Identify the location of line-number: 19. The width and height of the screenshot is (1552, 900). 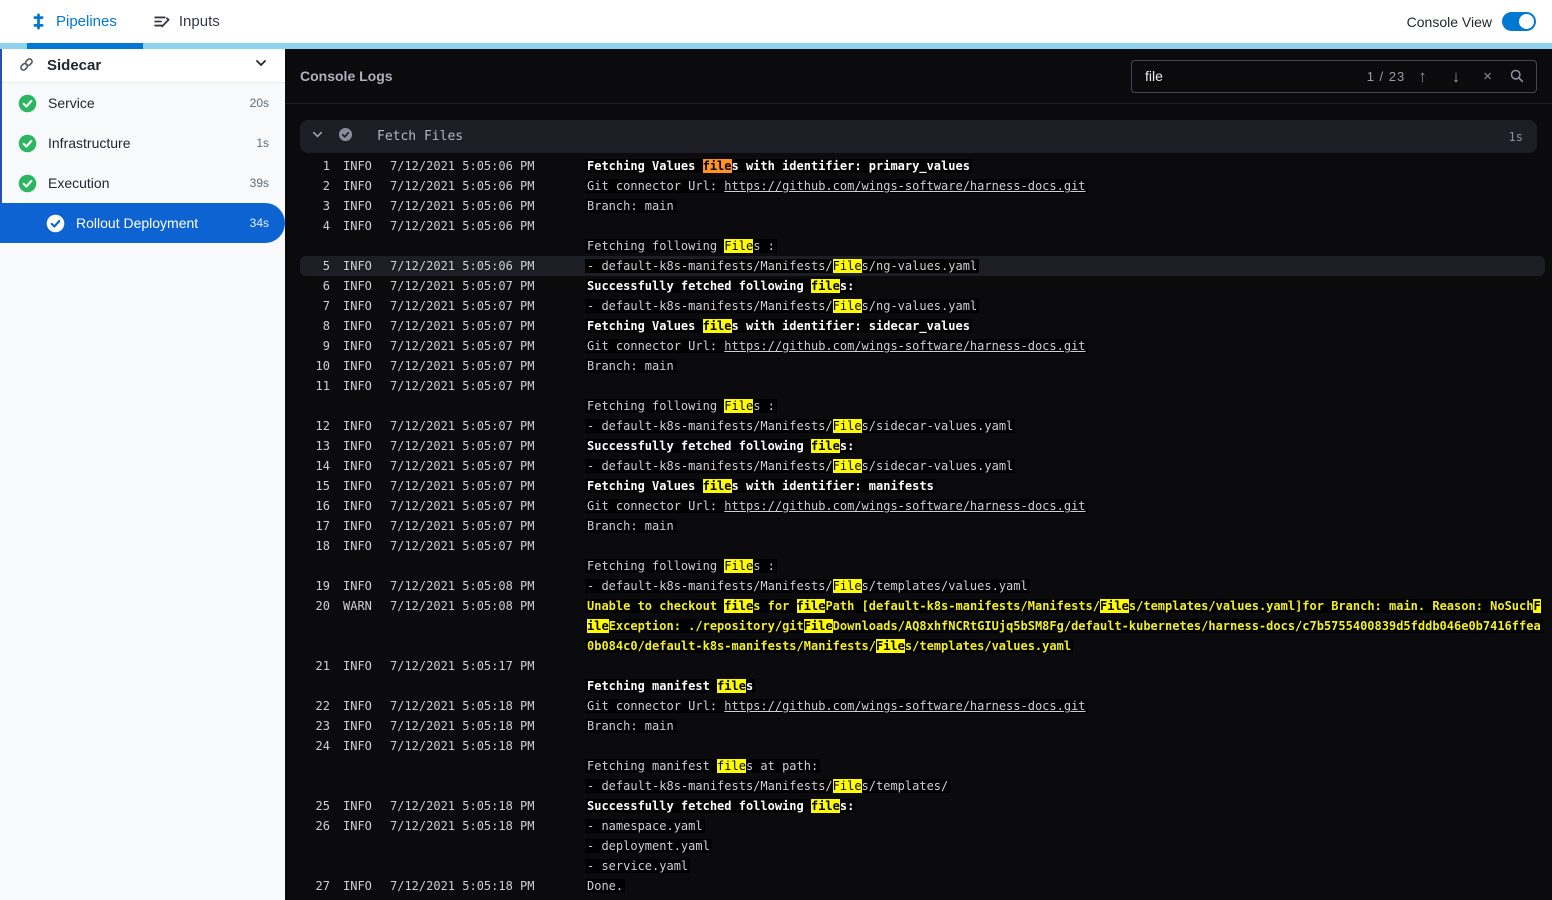
(322, 586).